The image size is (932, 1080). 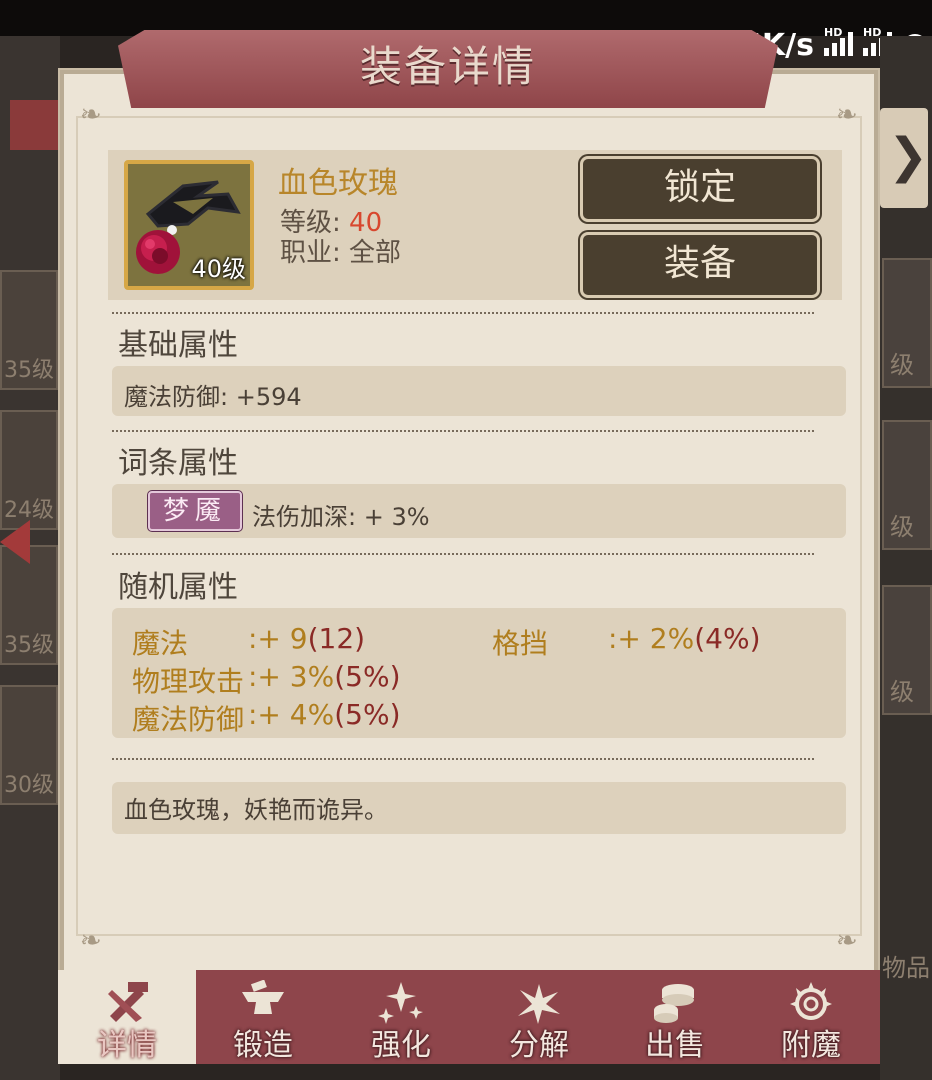 I want to click on tab-dismantle: 分解, so click(x=539, y=1017).